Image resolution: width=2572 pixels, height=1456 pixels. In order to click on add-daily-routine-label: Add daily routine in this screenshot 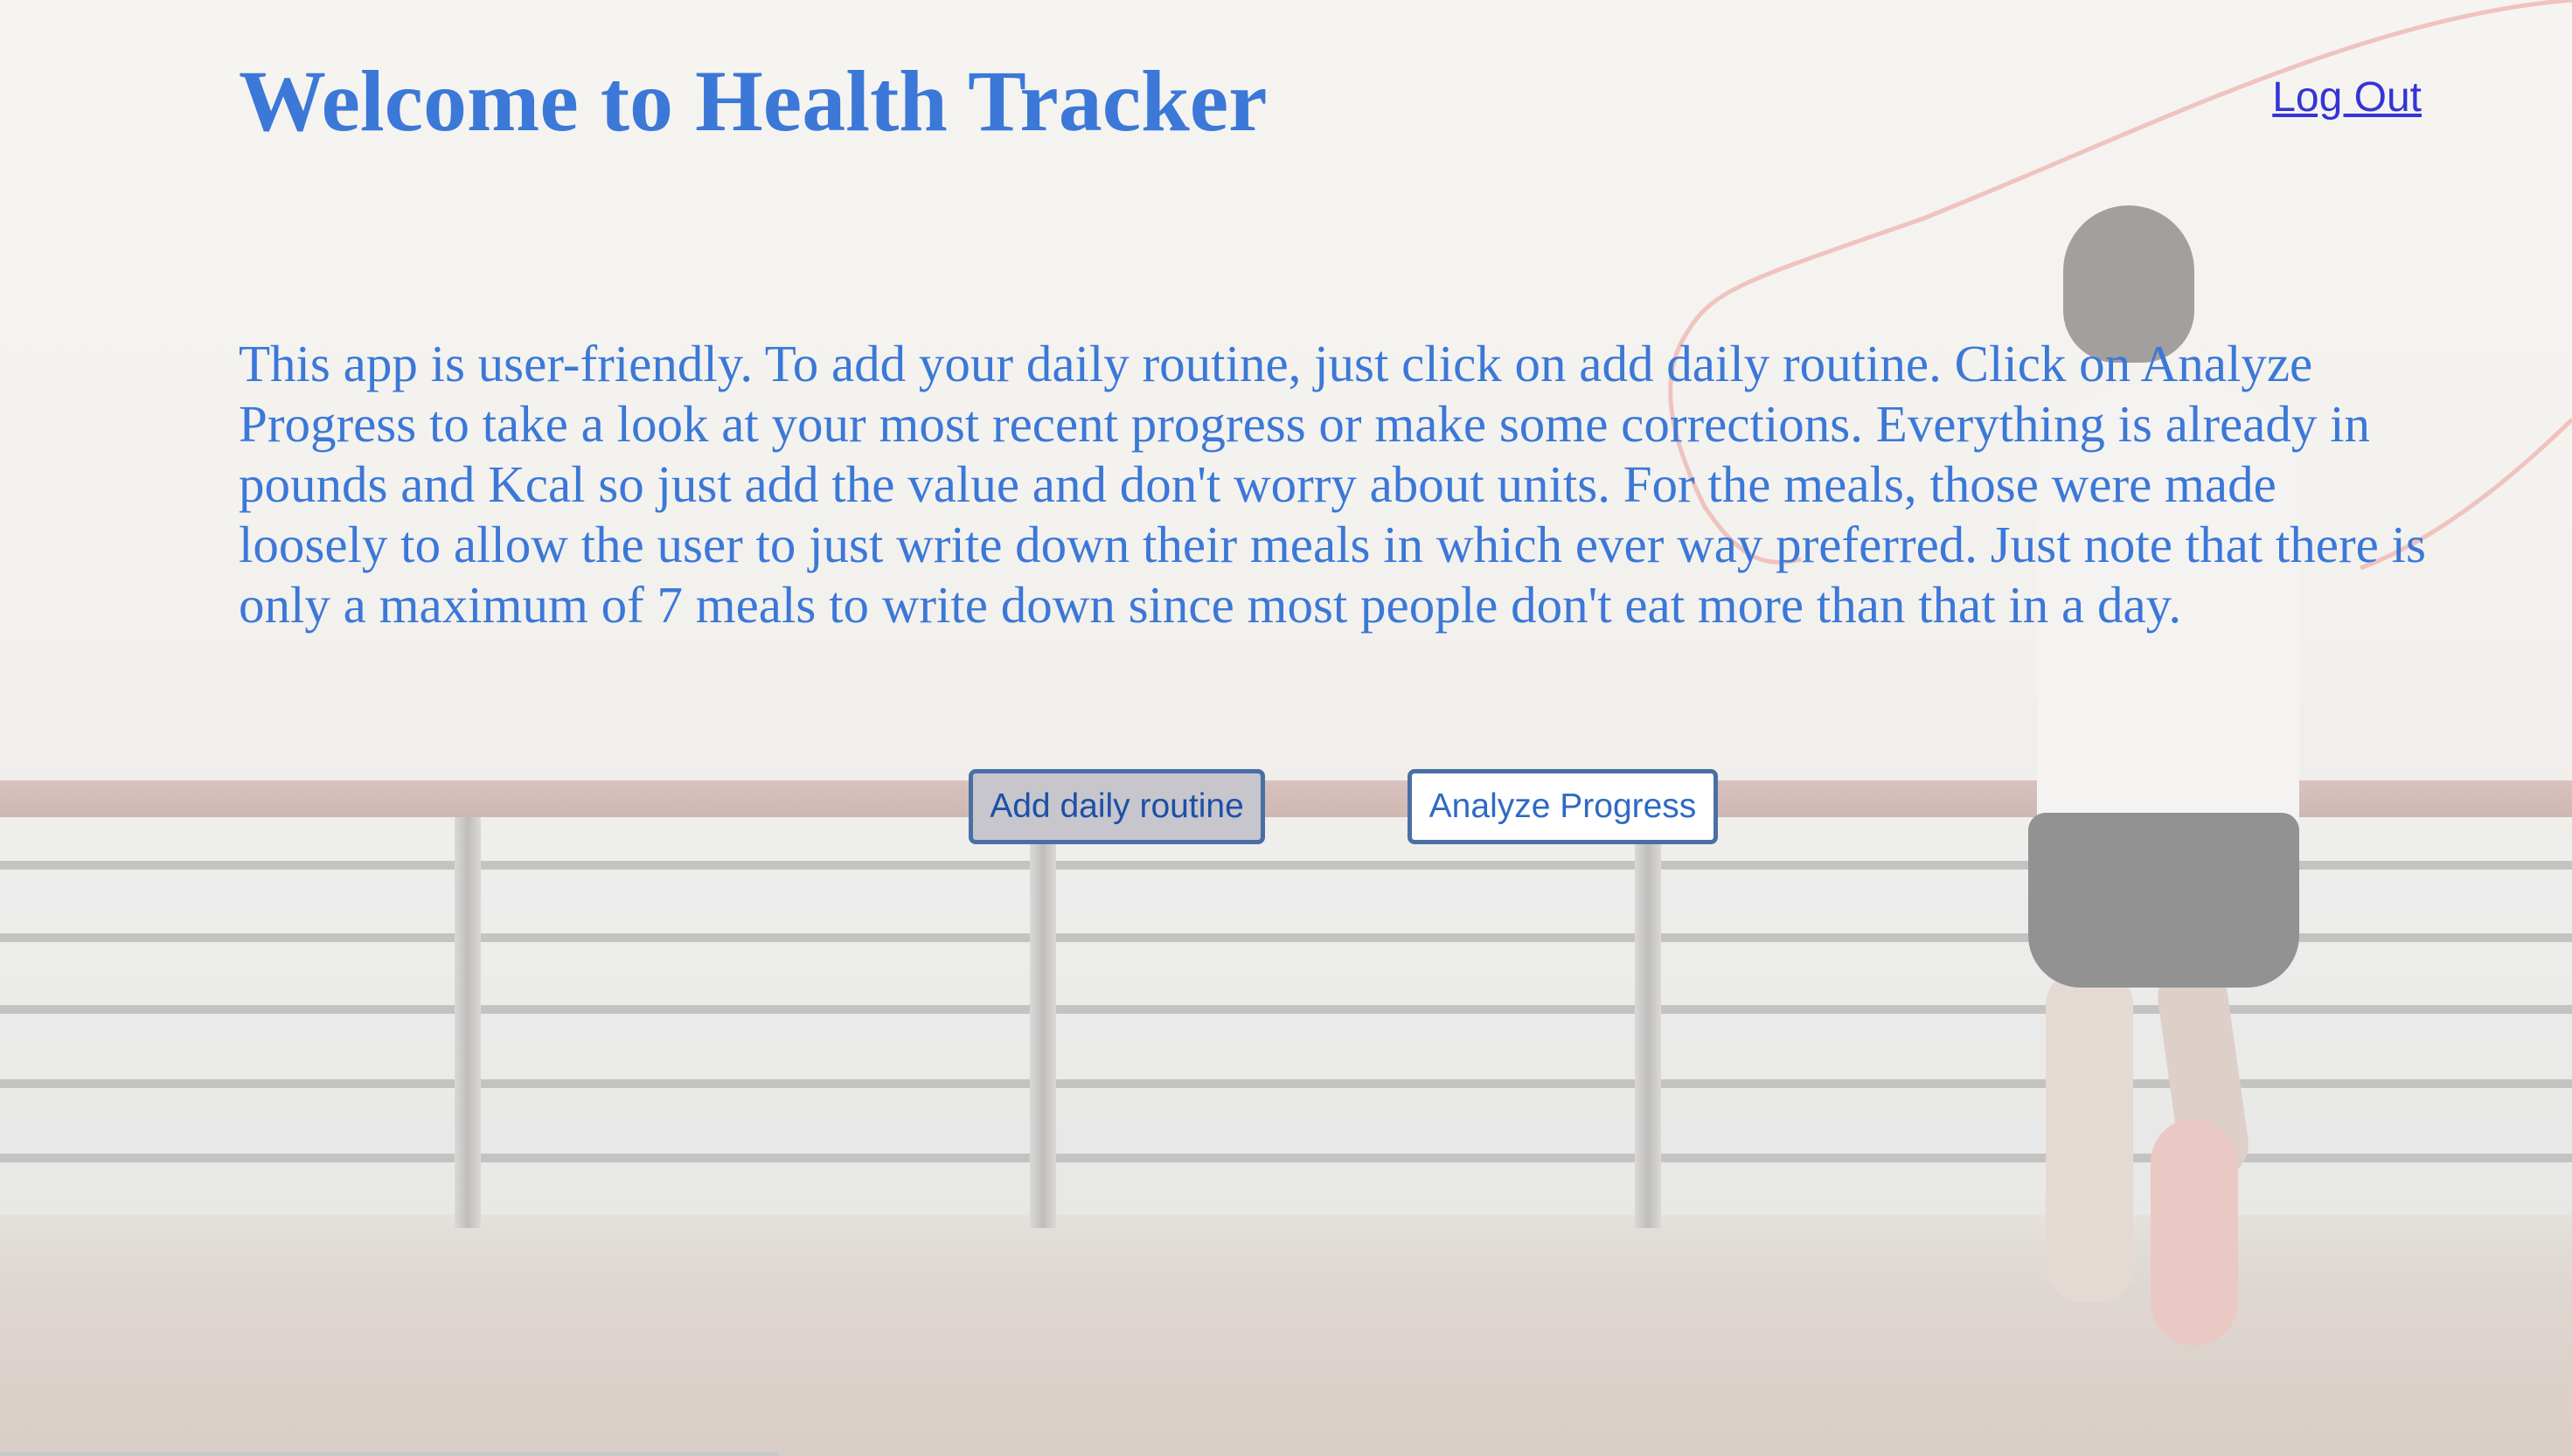, I will do `click(1117, 806)`.